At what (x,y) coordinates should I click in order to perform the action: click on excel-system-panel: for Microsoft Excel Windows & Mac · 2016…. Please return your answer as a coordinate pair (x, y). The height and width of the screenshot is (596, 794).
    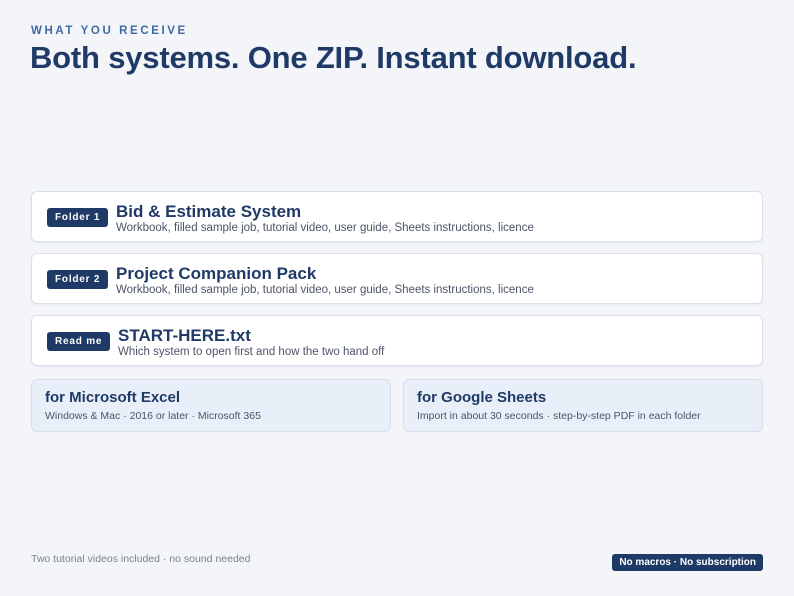
    Looking at the image, I should click on (211, 405).